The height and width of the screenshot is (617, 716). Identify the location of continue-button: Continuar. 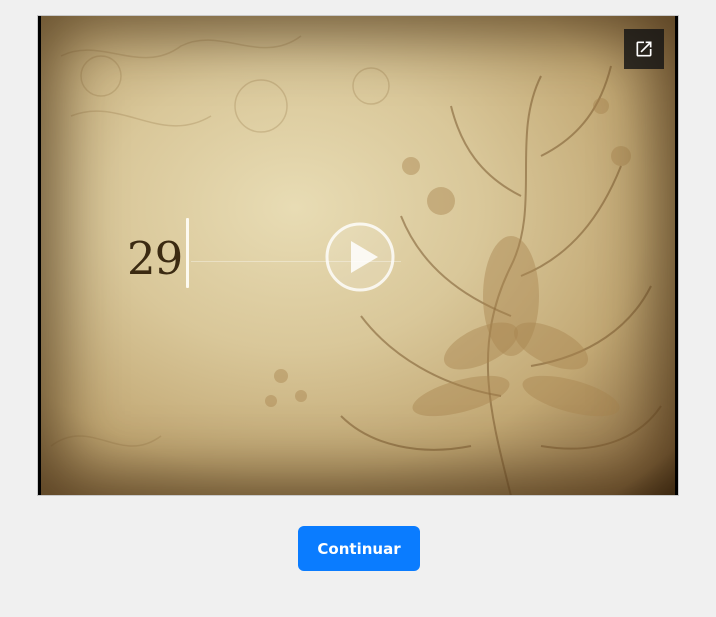
(359, 548).